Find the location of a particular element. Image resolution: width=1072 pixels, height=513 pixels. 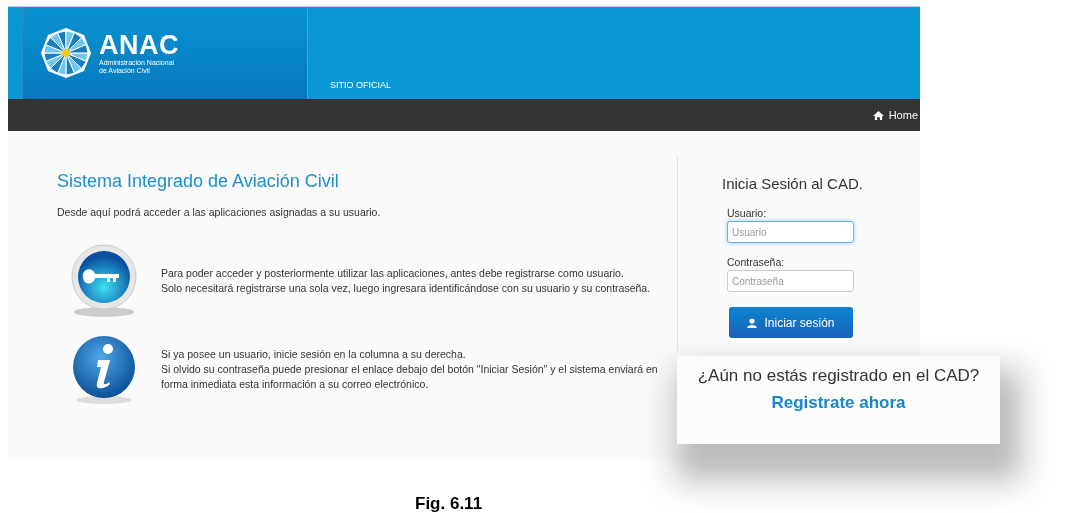

logo-title: ANAC is located at coordinates (139, 45).